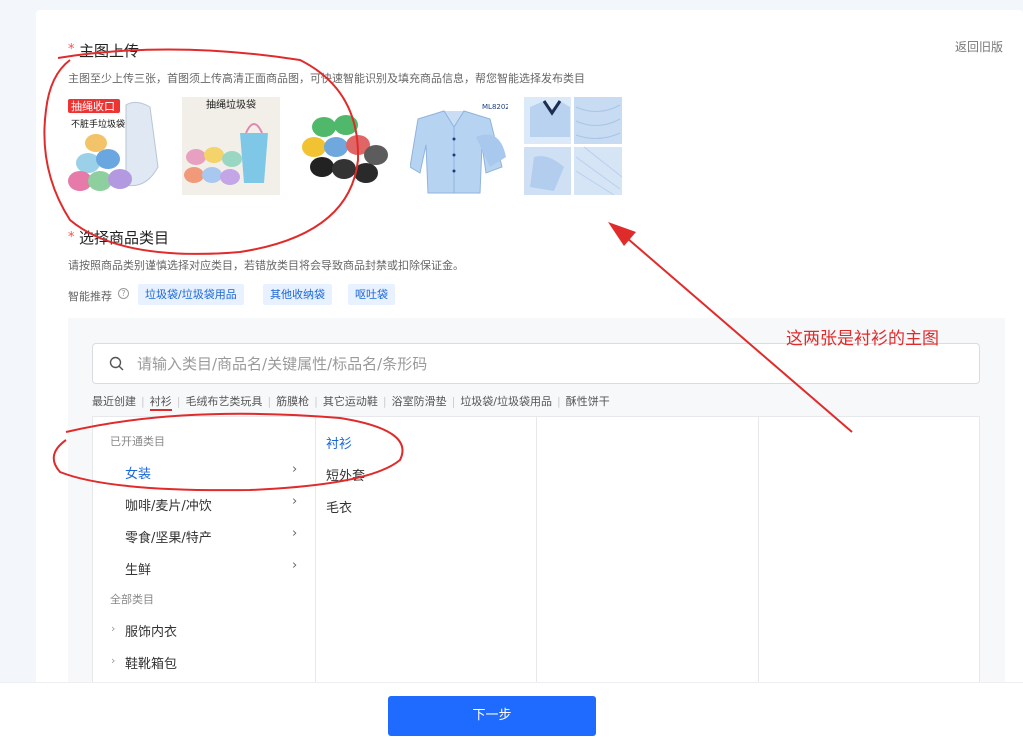 The height and width of the screenshot is (745, 1023). I want to click on category-hint: 请按照商品类别谨慎选择对应类目，若错放类目将会导致商品封禁或扣除保证金。, so click(266, 265).